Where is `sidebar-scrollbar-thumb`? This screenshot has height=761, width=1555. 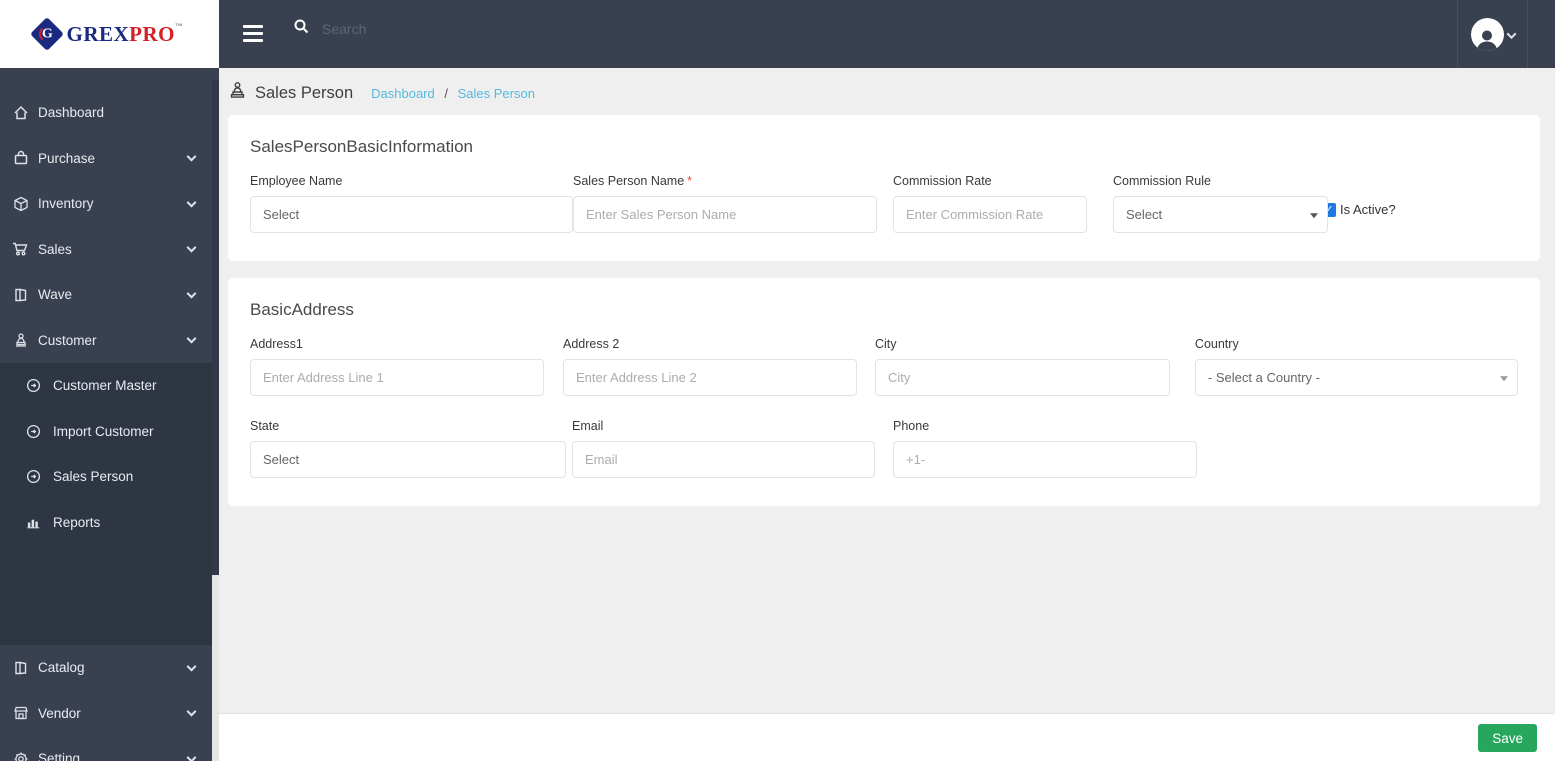
sidebar-scrollbar-thumb is located at coordinates (215, 327).